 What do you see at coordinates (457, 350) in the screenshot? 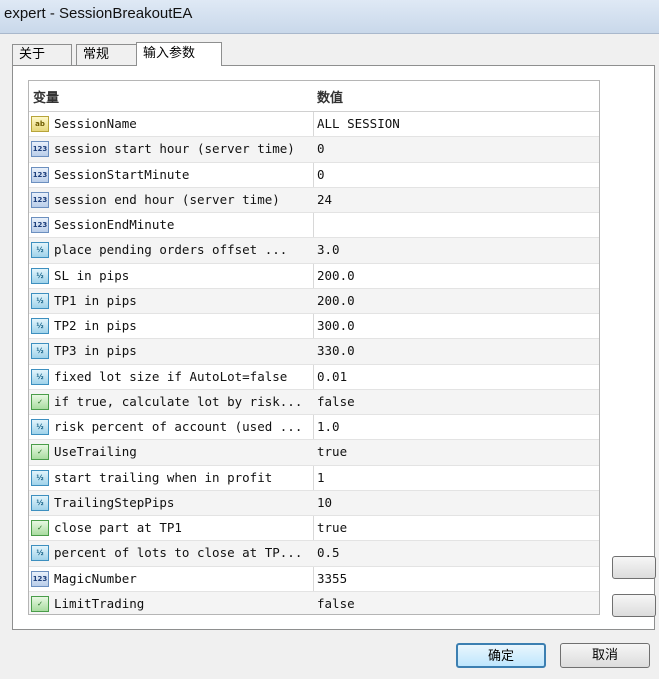
I see `parameter-value: 330.0` at bounding box center [457, 350].